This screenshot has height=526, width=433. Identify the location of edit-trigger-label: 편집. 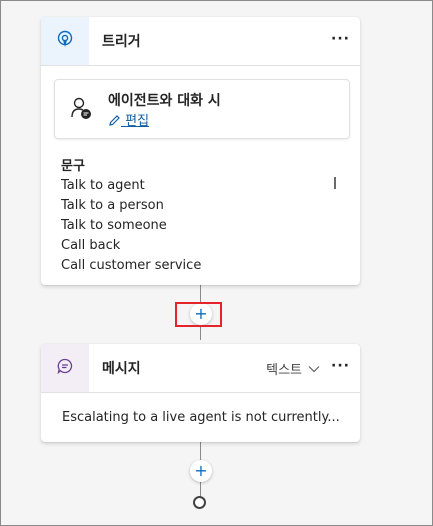
(137, 121).